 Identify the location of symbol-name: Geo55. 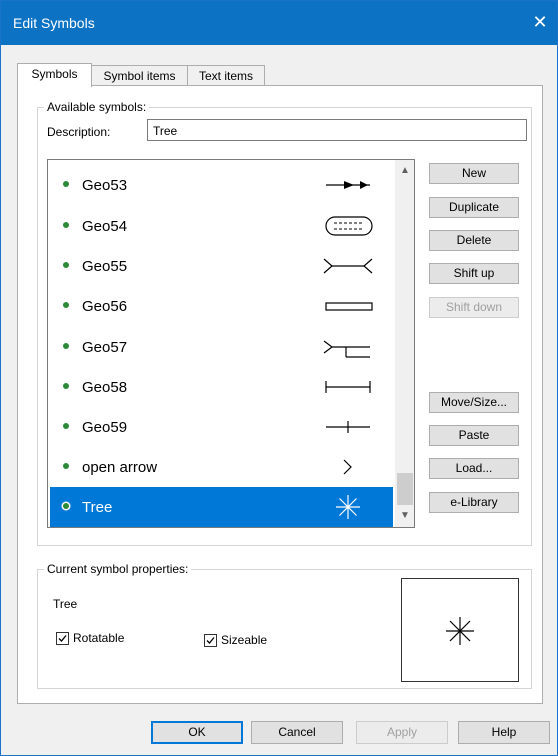
(105, 266).